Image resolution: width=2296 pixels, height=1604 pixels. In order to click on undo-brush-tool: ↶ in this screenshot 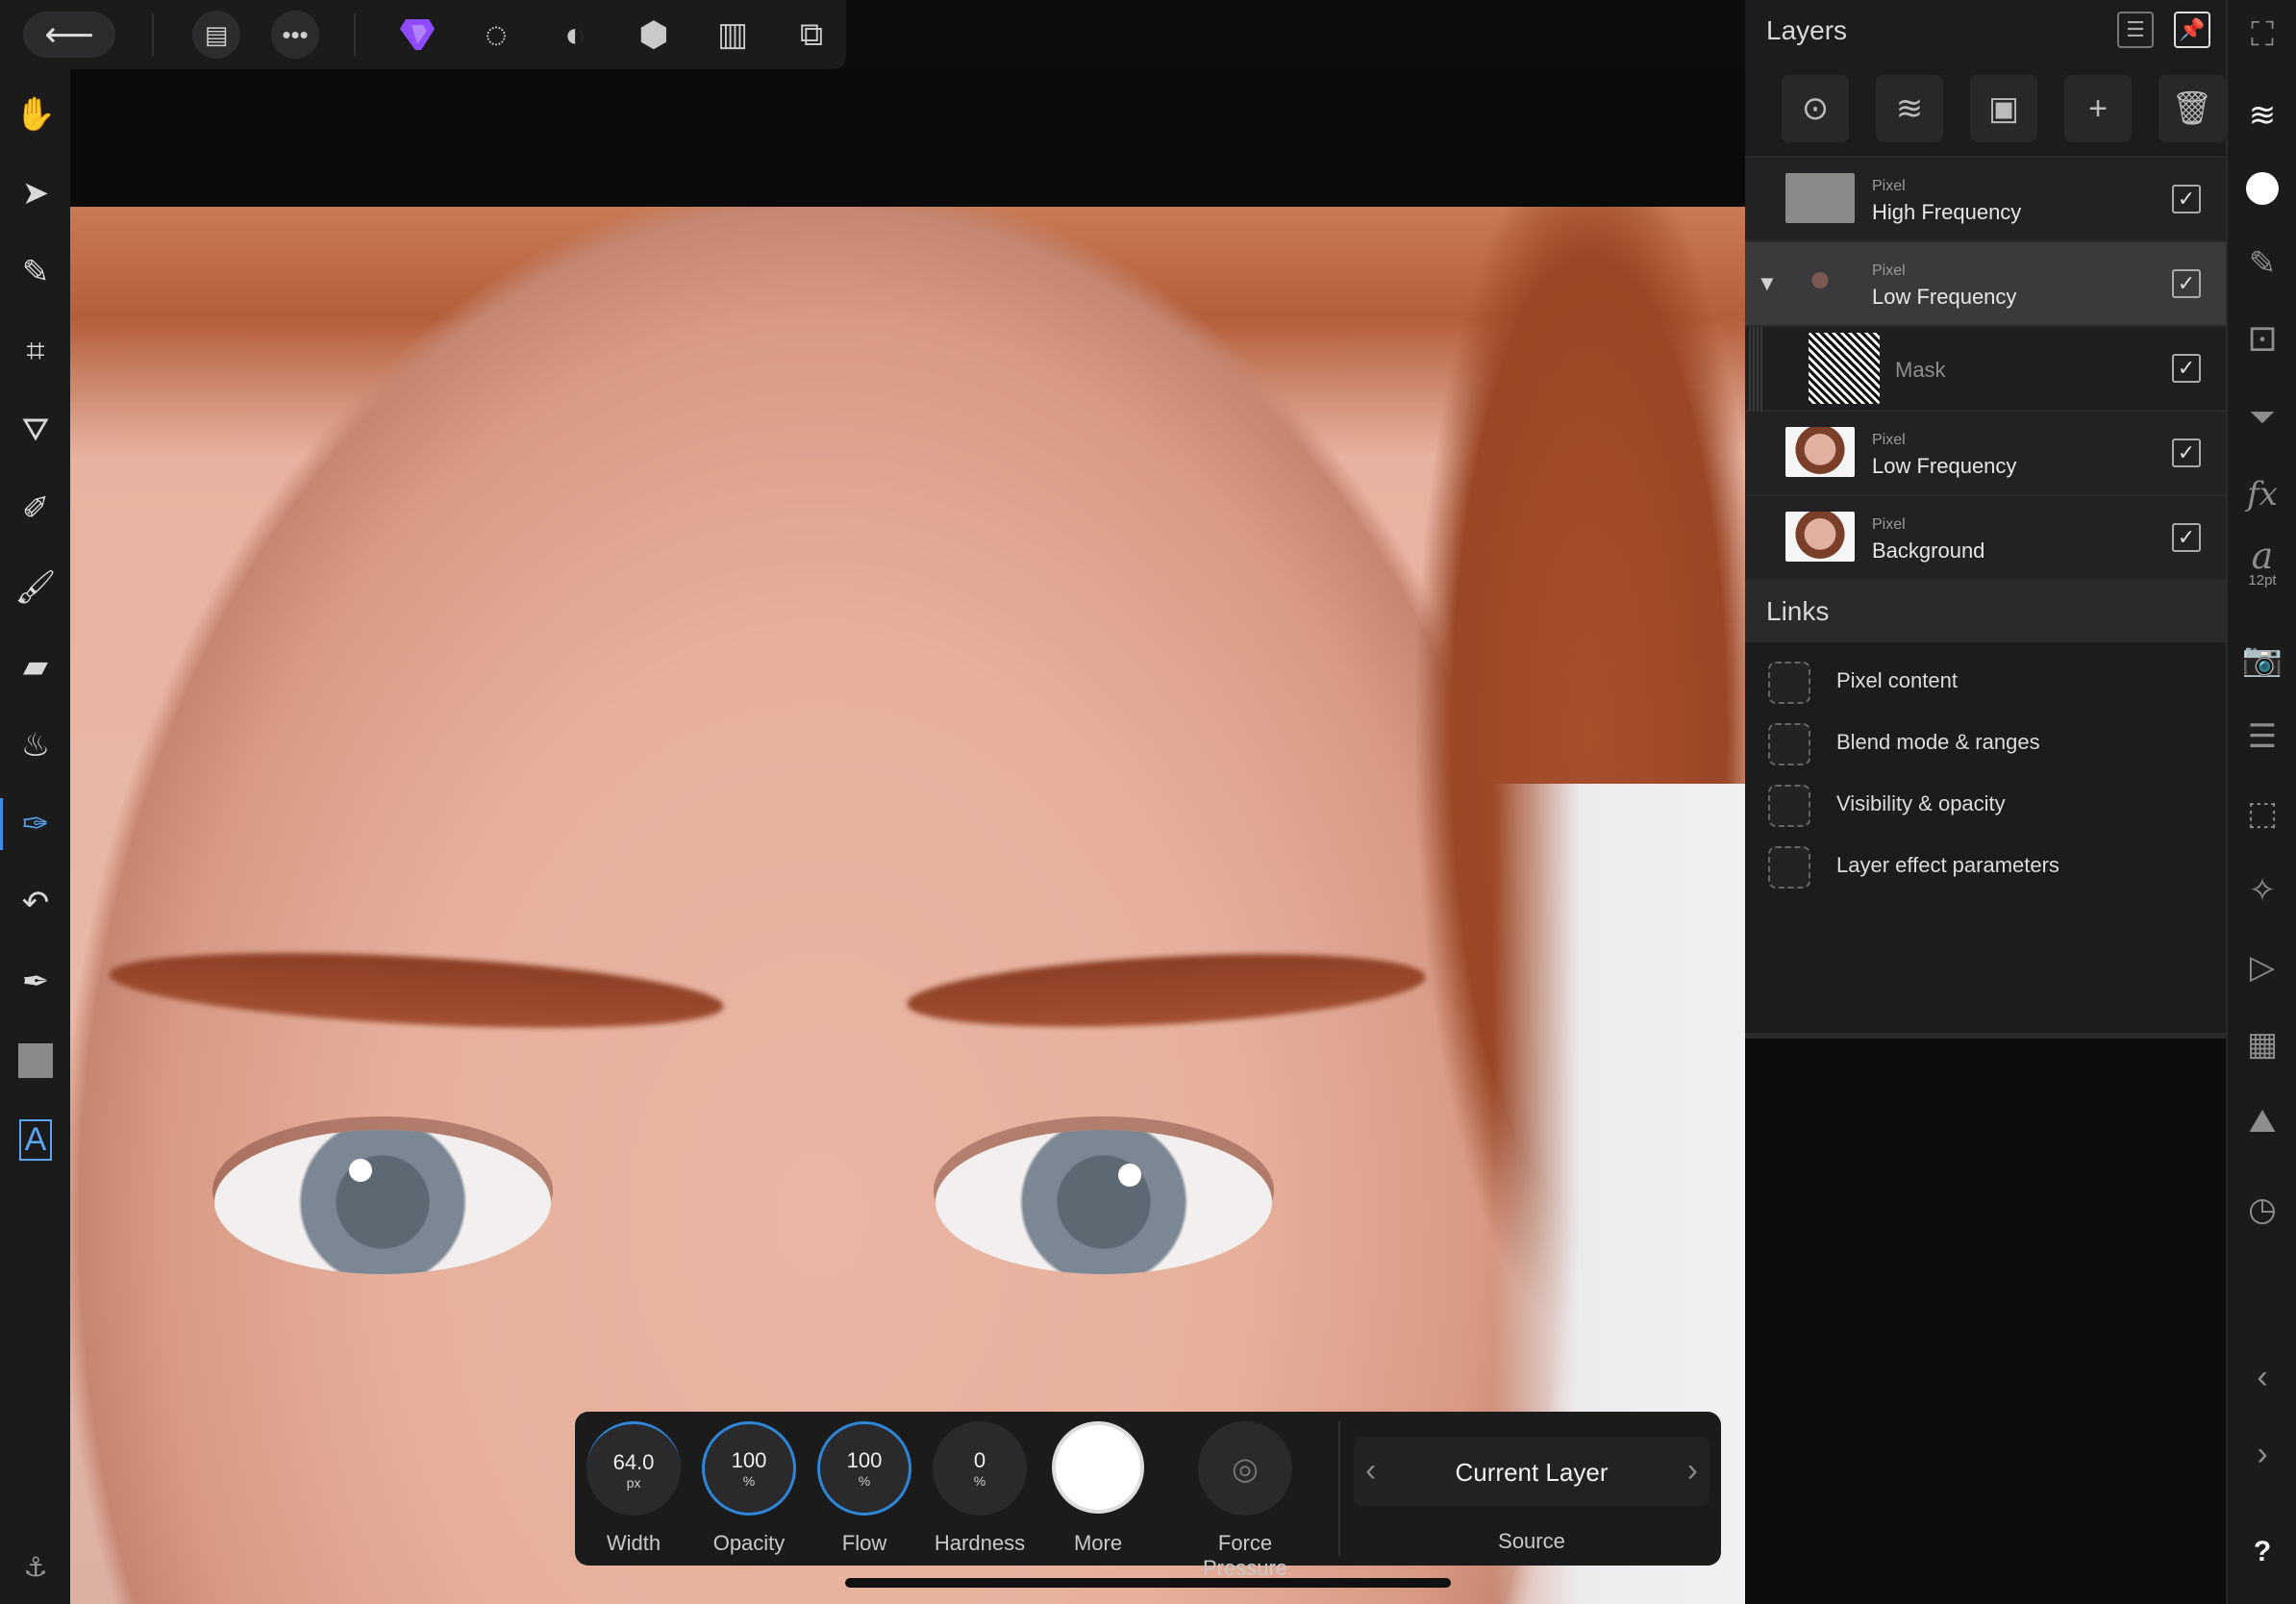, I will do `click(36, 903)`.